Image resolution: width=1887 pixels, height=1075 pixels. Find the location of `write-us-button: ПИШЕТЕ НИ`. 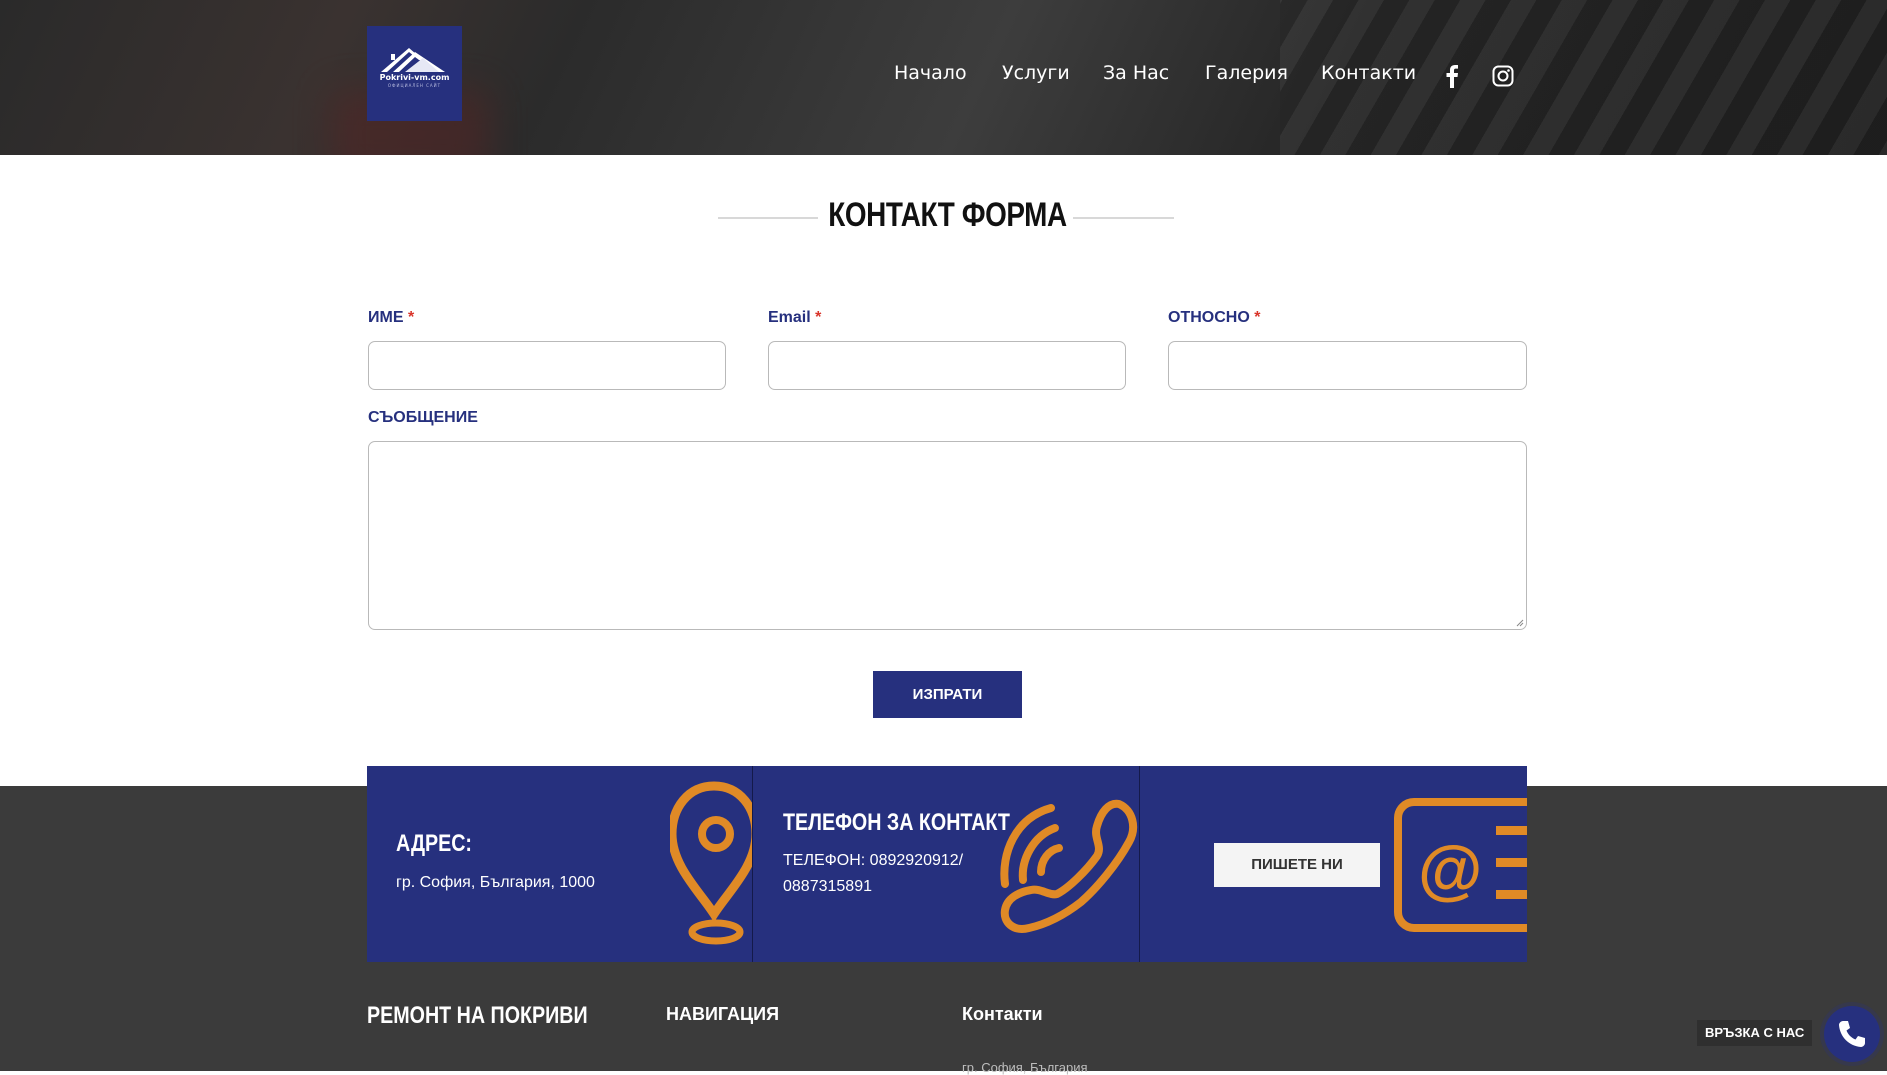

write-us-button: ПИШЕТЕ НИ is located at coordinates (1297, 865).